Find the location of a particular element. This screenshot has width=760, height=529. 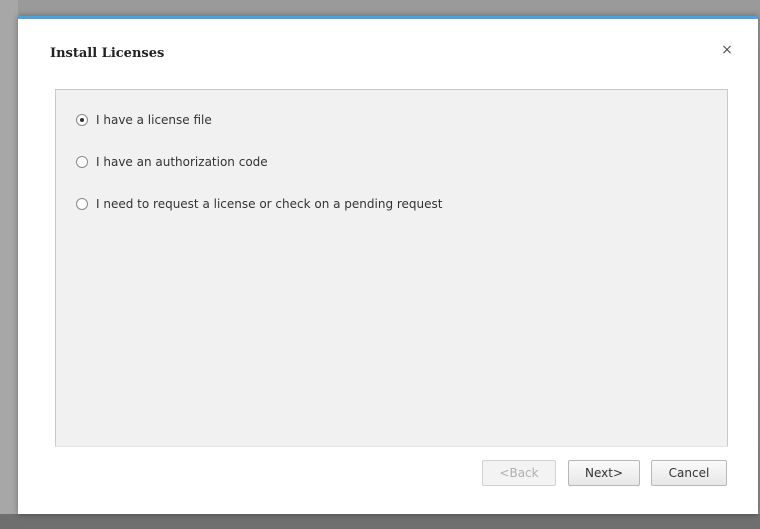

background-statusbar is located at coordinates (380, 521).